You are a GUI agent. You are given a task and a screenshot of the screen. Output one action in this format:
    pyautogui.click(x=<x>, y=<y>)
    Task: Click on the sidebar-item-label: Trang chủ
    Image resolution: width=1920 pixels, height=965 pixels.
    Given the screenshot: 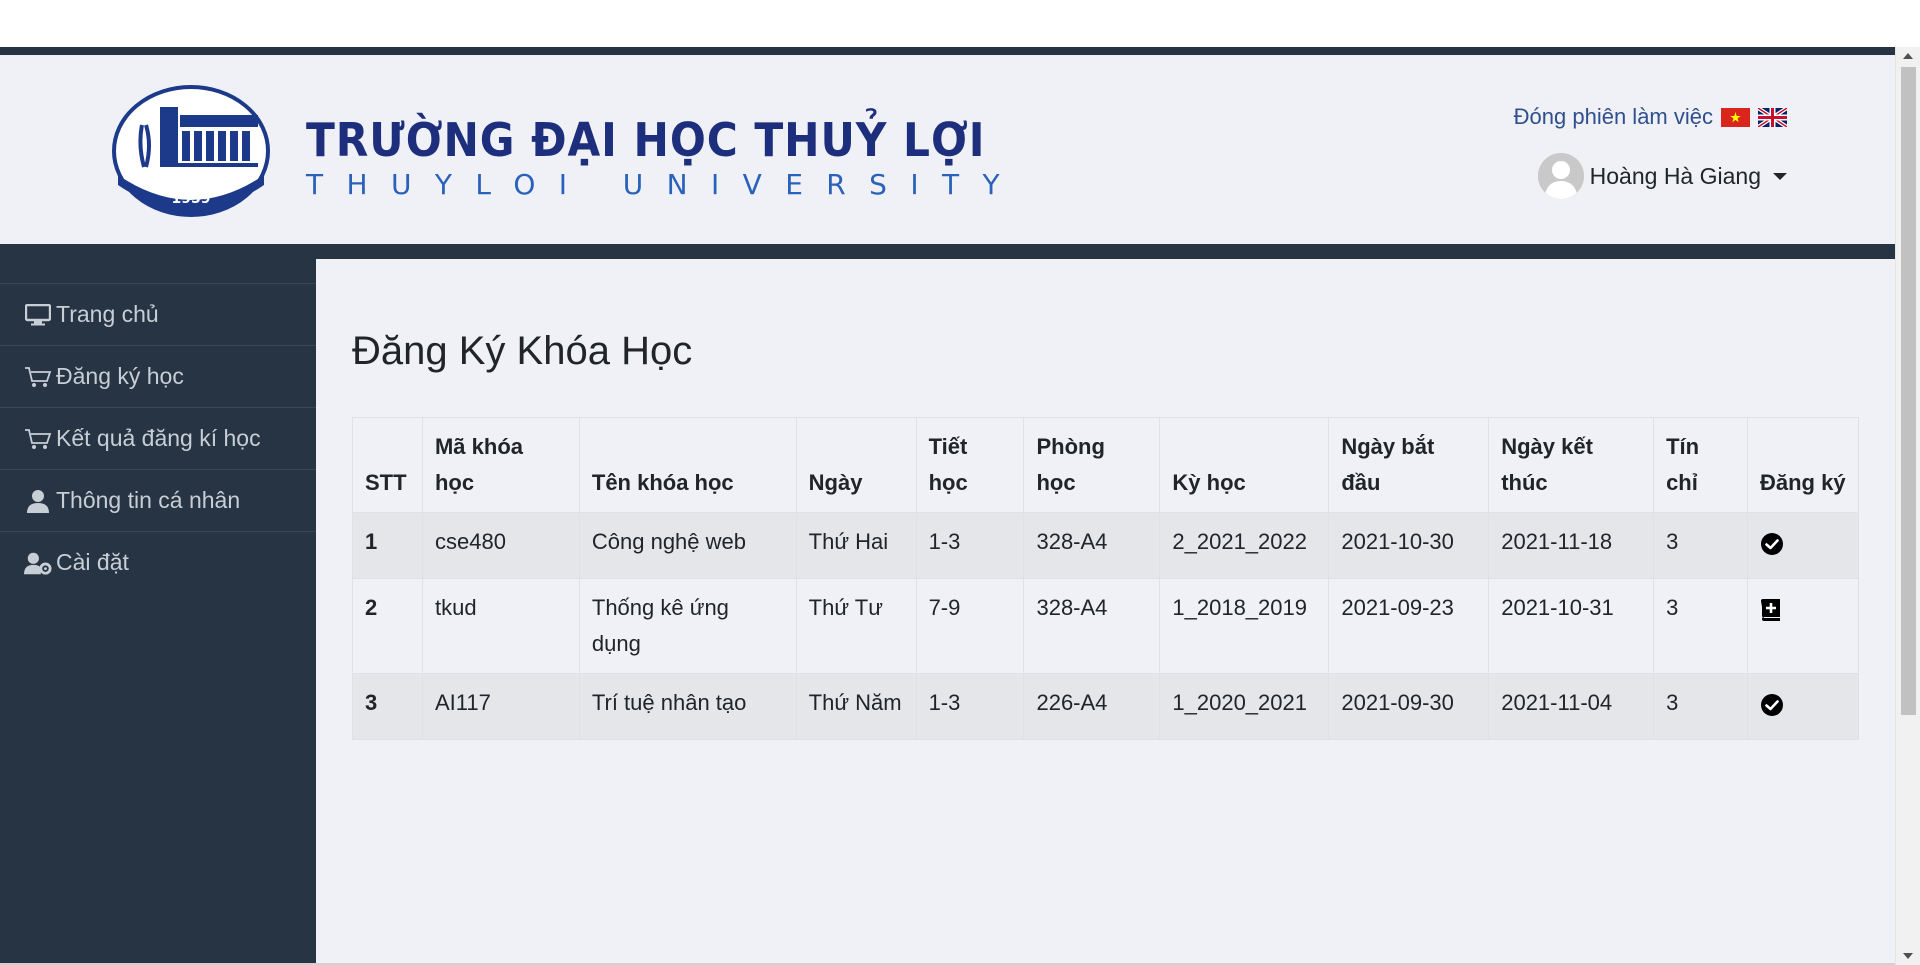 What is the action you would take?
    pyautogui.click(x=107, y=314)
    